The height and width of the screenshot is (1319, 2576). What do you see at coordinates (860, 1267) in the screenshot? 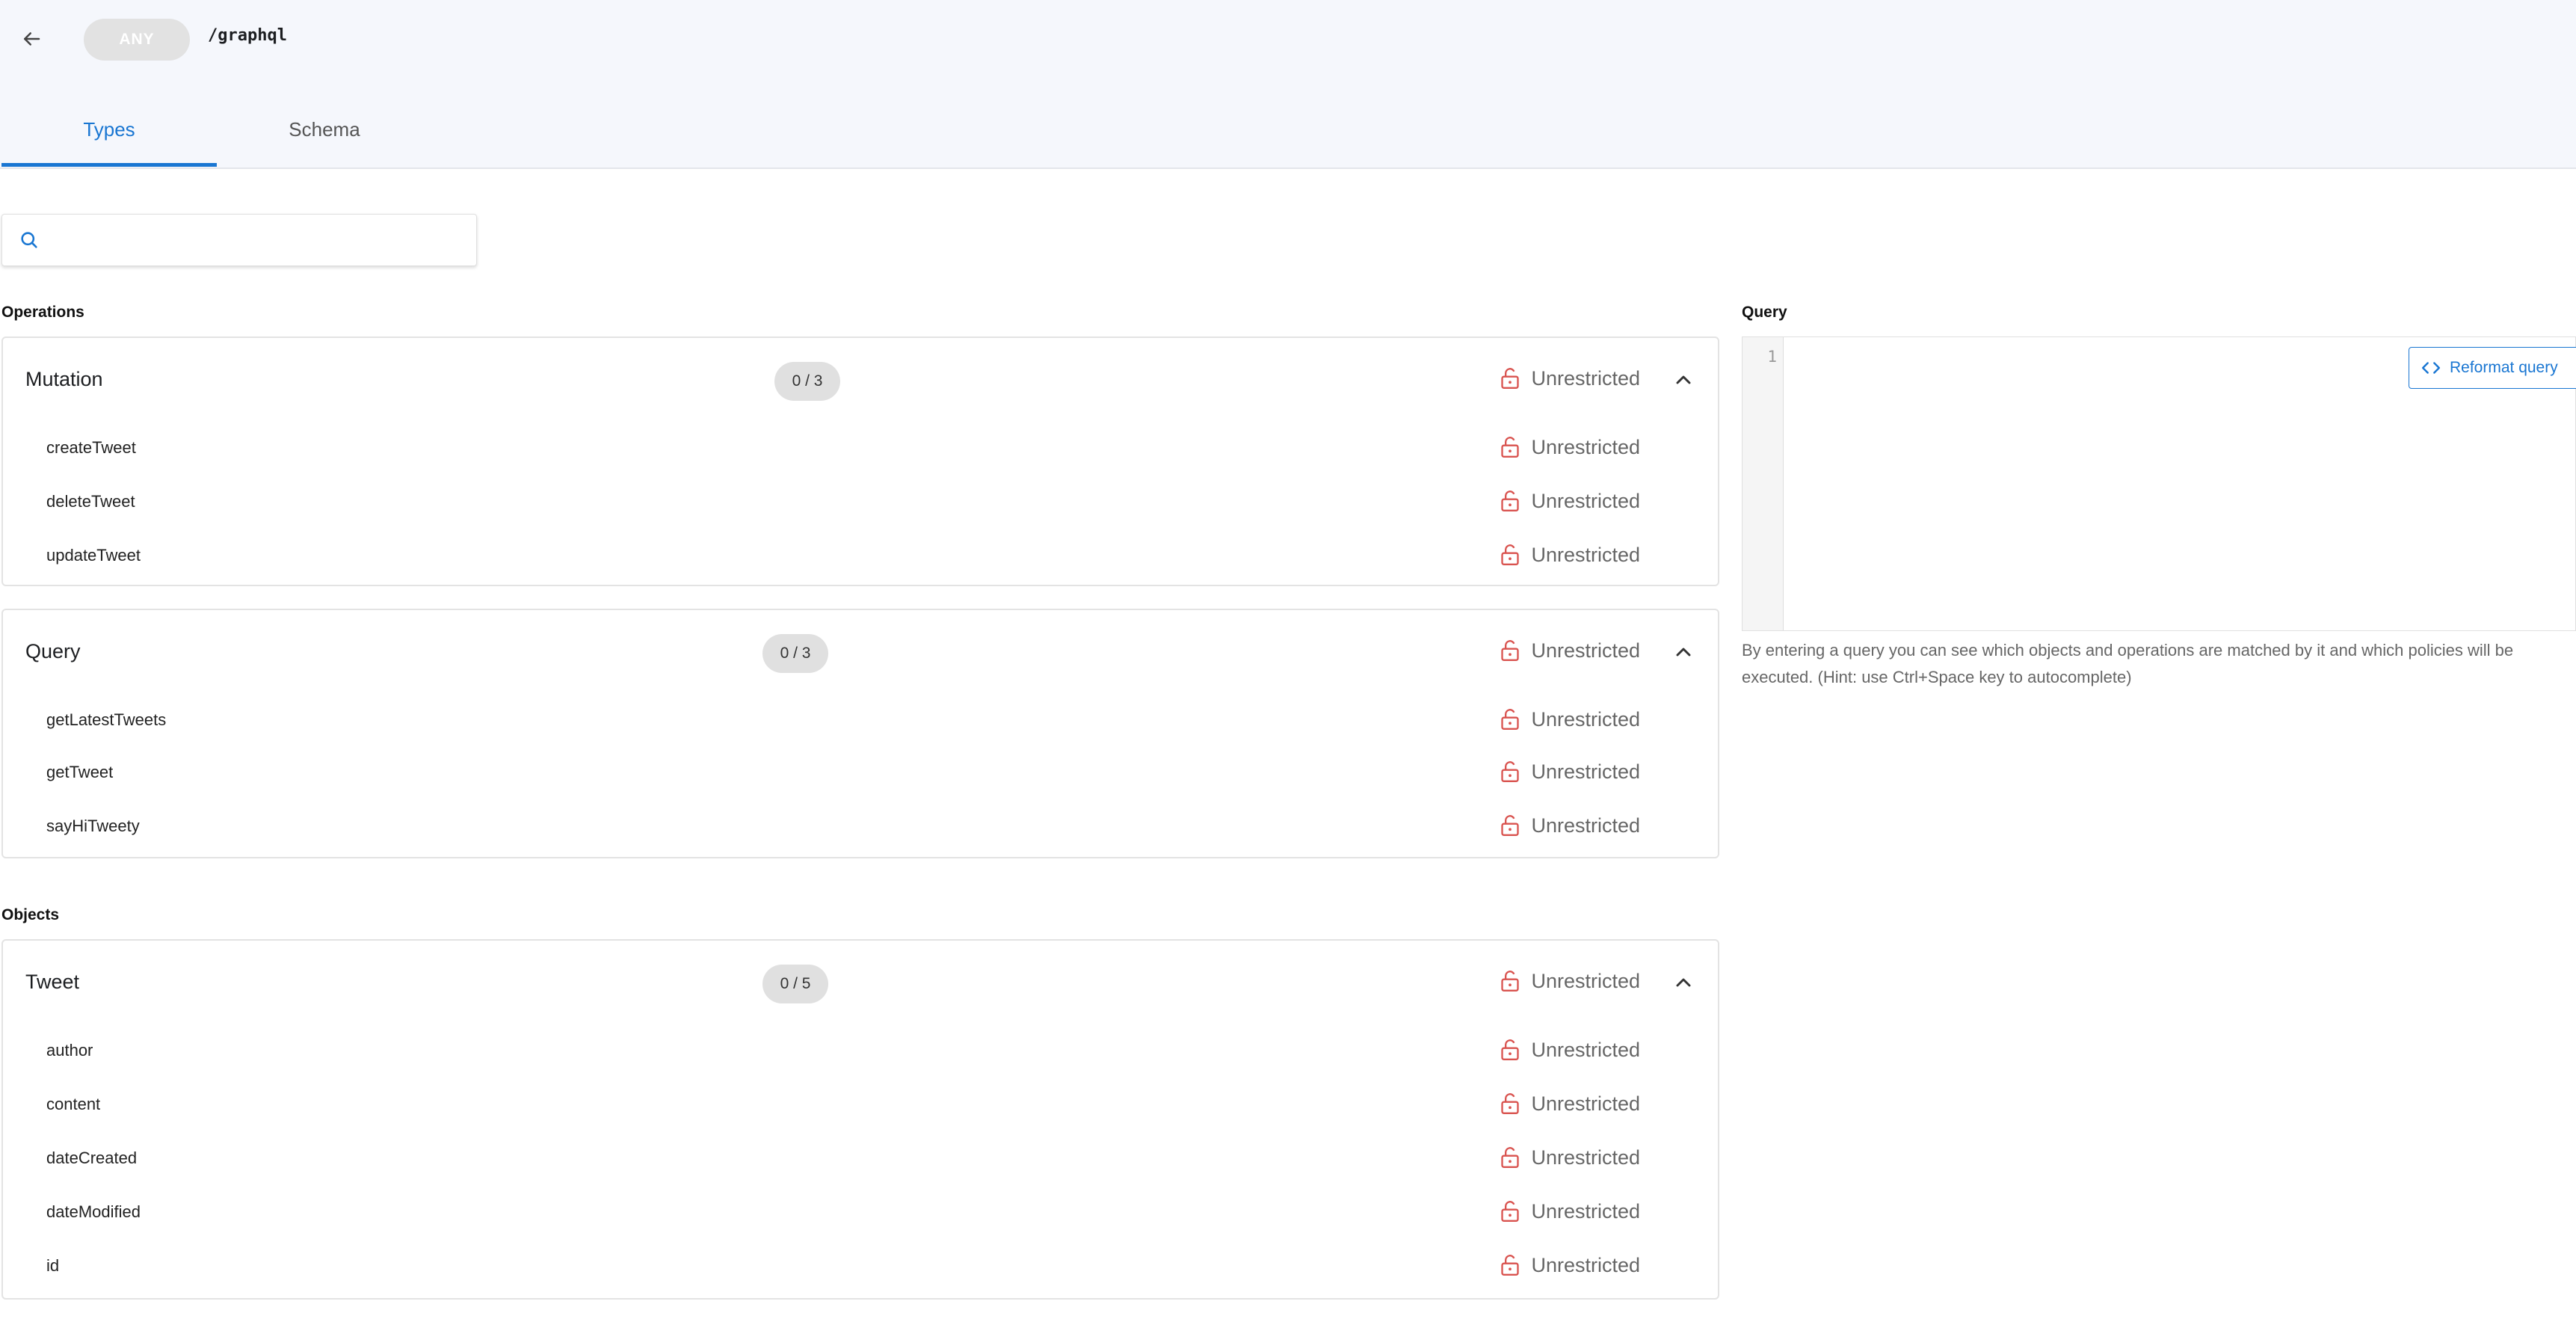
I see `field-row-id: id Unrestricted` at bounding box center [860, 1267].